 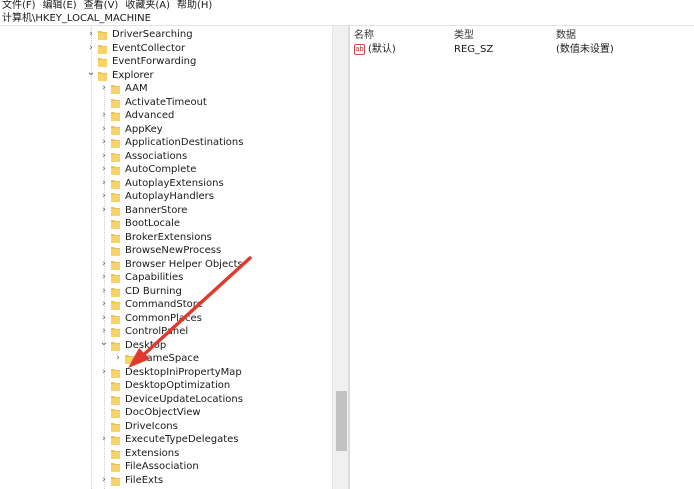 What do you see at coordinates (165, 143) in the screenshot?
I see `tree-item: › ApplicationDestinations` at bounding box center [165, 143].